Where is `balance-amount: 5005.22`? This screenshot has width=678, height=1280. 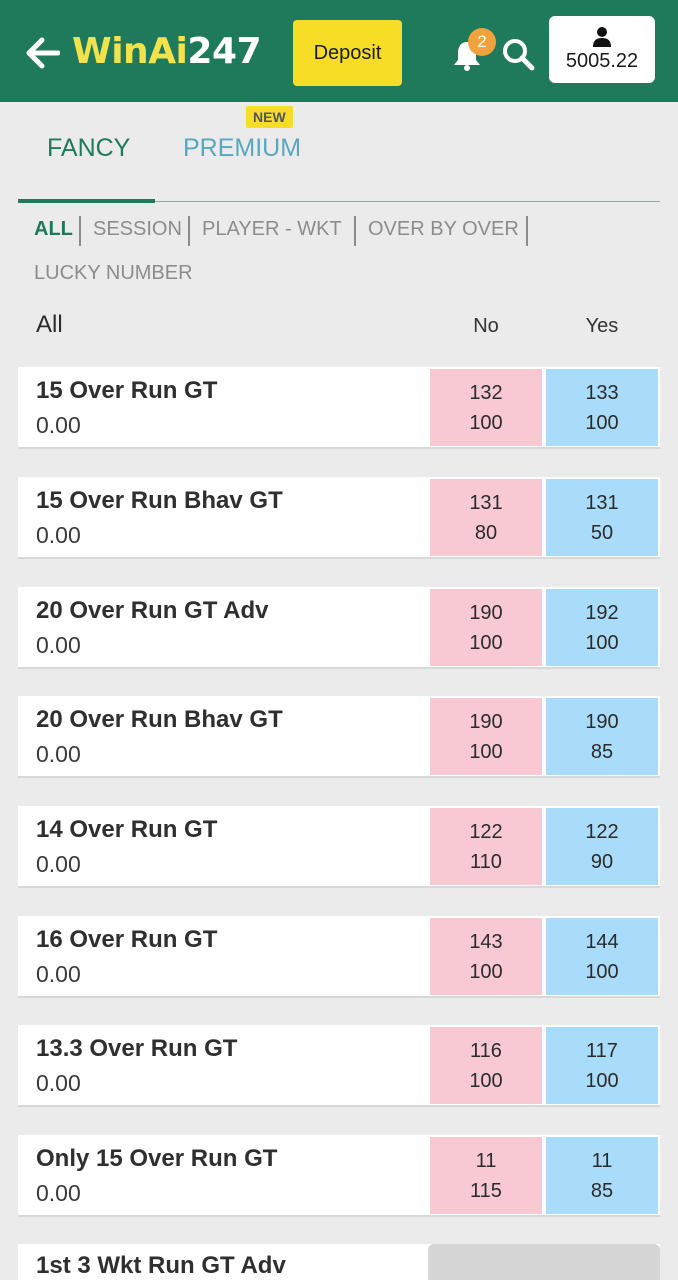 balance-amount: 5005.22 is located at coordinates (602, 61).